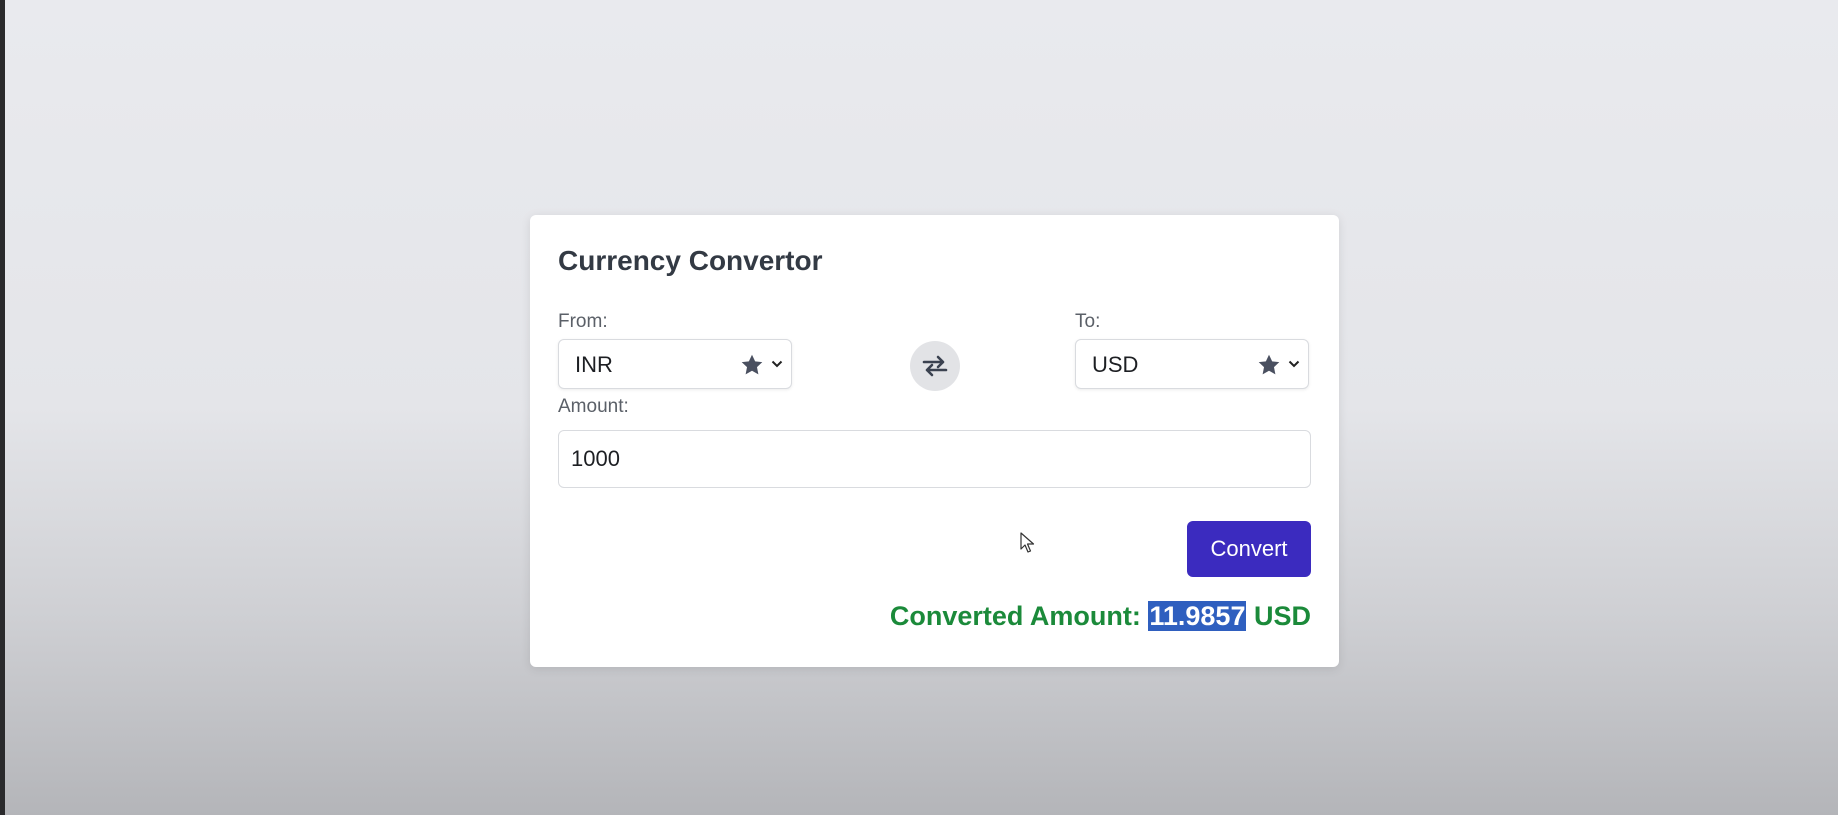 The width and height of the screenshot is (1838, 815). I want to click on amount-label: Amount:, so click(593, 406).